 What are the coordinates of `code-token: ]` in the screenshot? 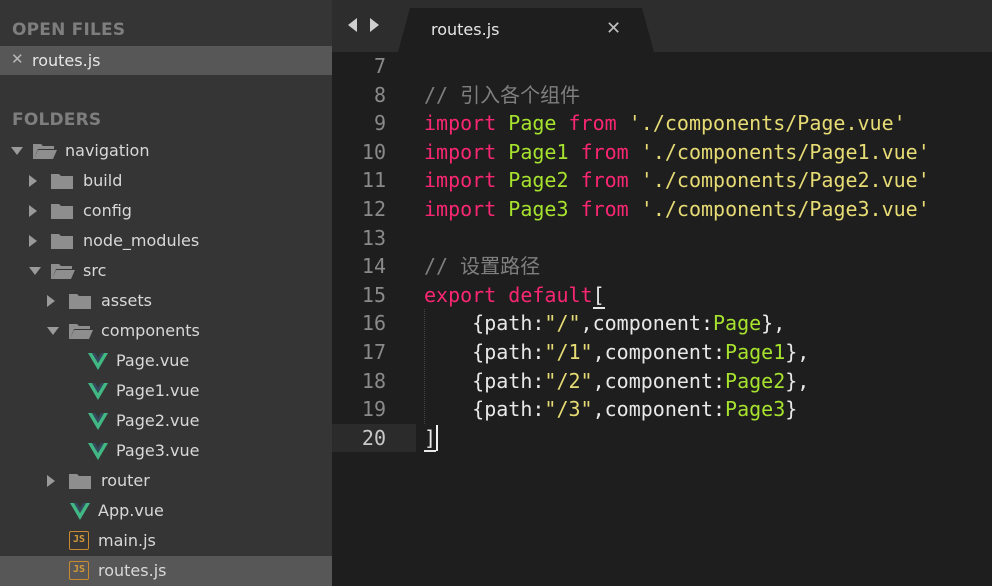 It's located at (430, 438).